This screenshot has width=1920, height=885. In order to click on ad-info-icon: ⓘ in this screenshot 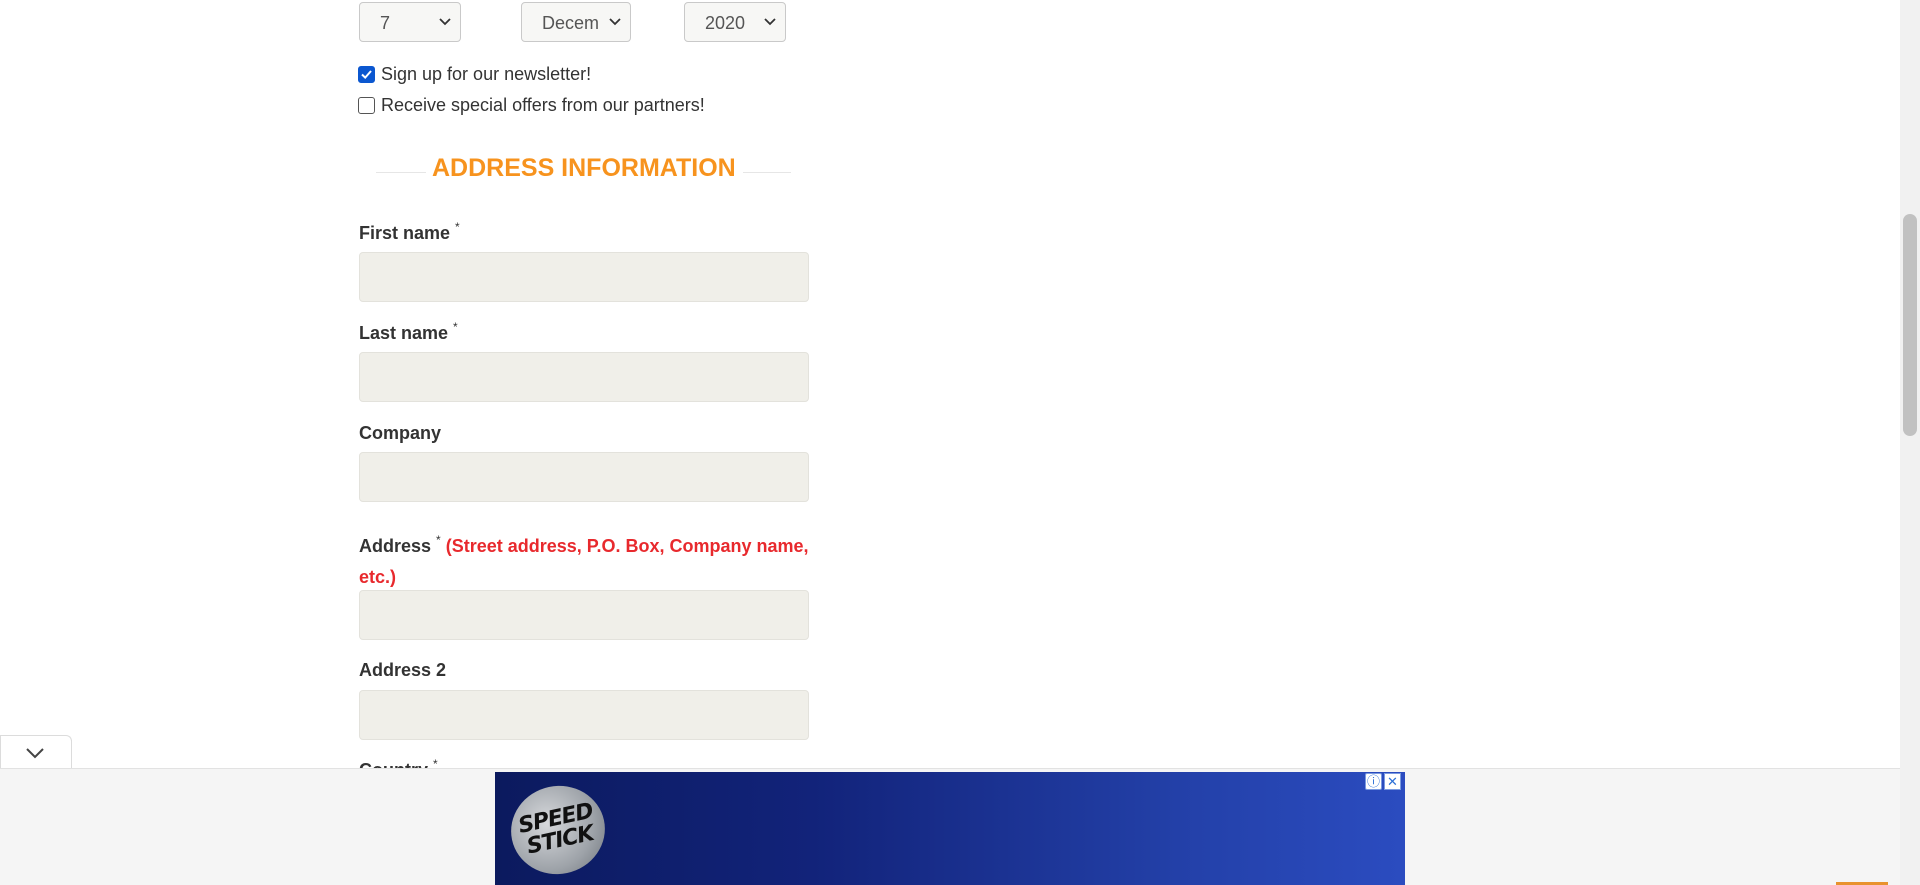, I will do `click(1373, 781)`.